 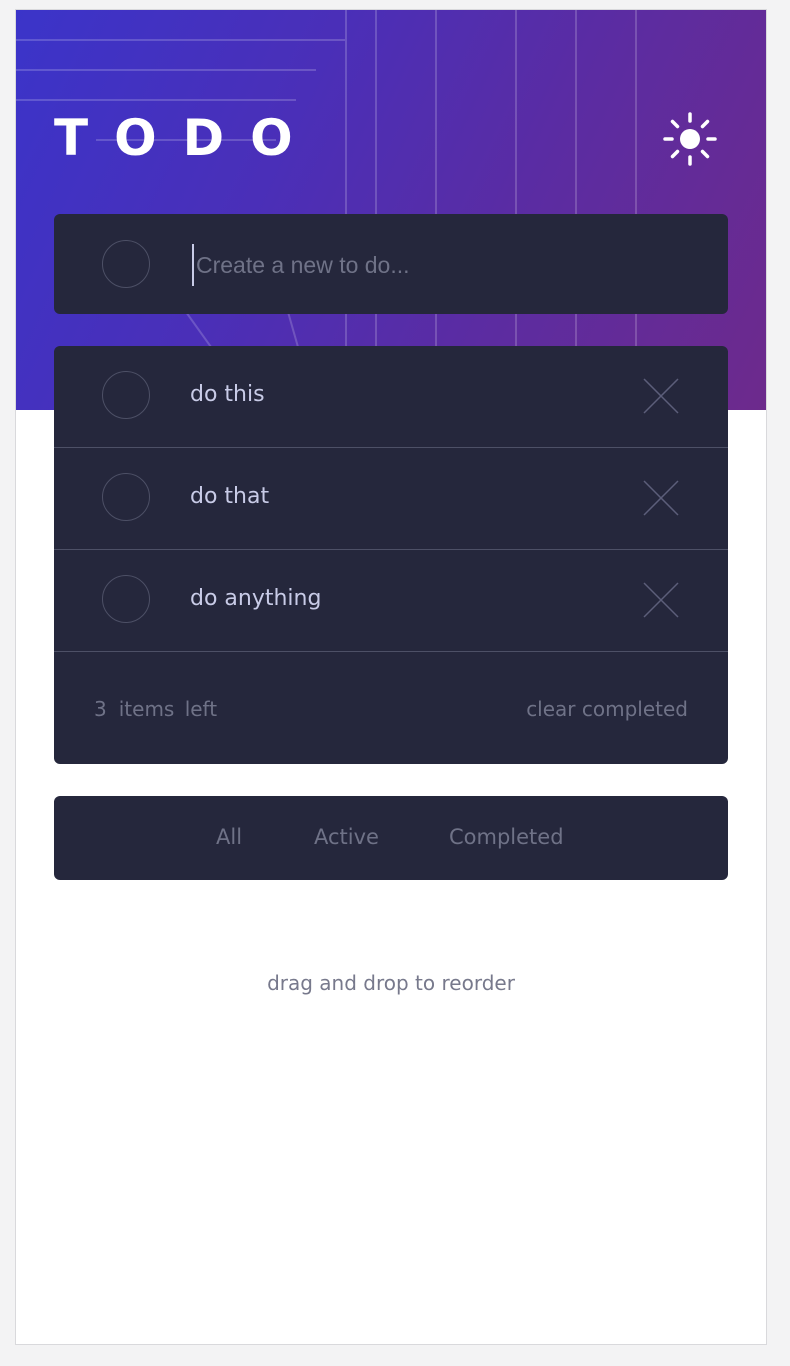 I want to click on app-title: TODO, so click(x=186, y=138).